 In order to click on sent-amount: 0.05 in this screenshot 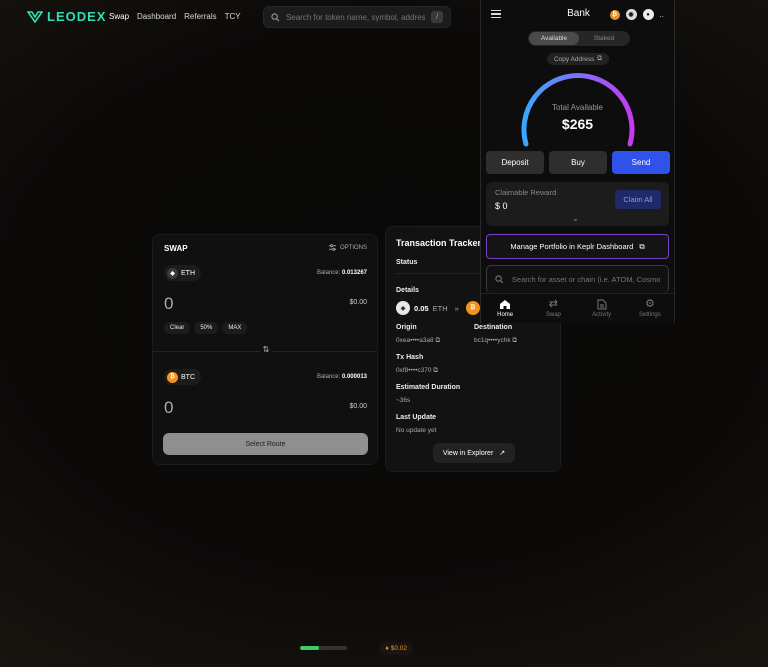, I will do `click(421, 308)`.